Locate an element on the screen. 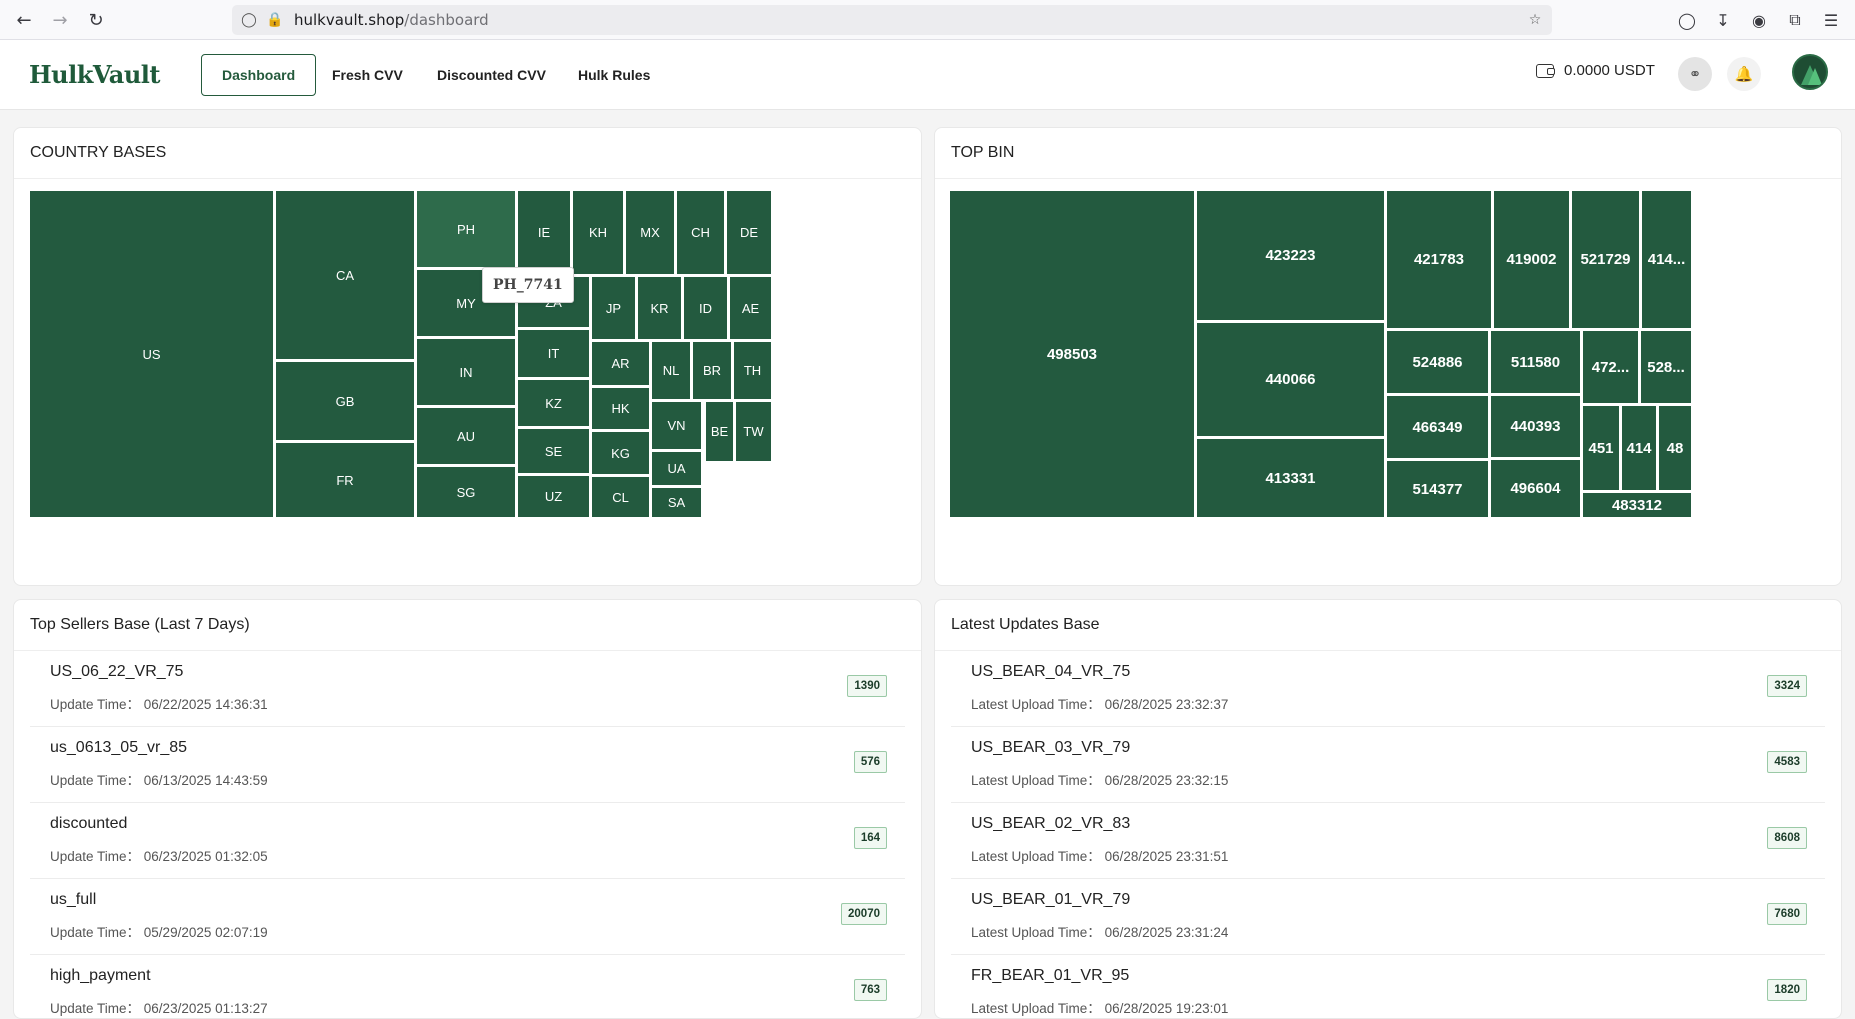 The height and width of the screenshot is (1019, 1855). address-bar: ◯ 🔒 hulkvault.shop/dashboard ☆ is located at coordinates (892, 20).